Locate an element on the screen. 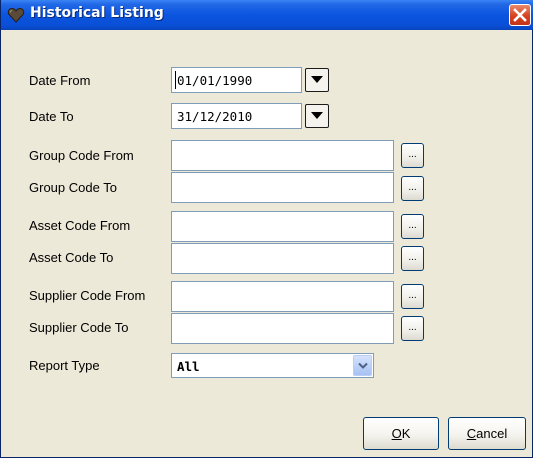  report-type-select: All is located at coordinates (272, 365).